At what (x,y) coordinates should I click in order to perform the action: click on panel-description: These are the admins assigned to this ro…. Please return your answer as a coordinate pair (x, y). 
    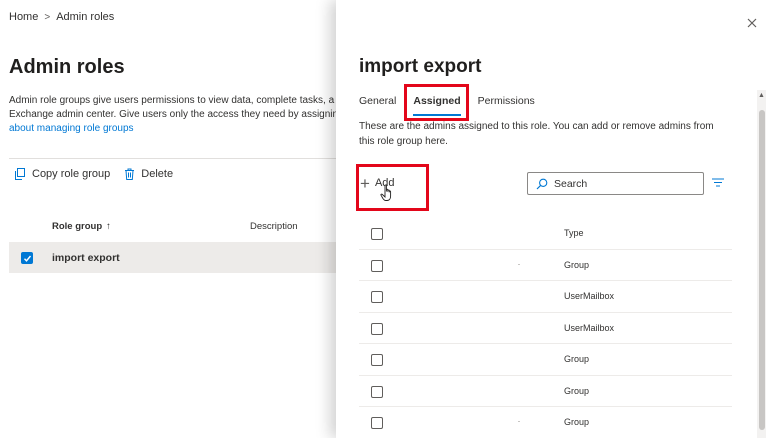
    Looking at the image, I should click on (536, 134).